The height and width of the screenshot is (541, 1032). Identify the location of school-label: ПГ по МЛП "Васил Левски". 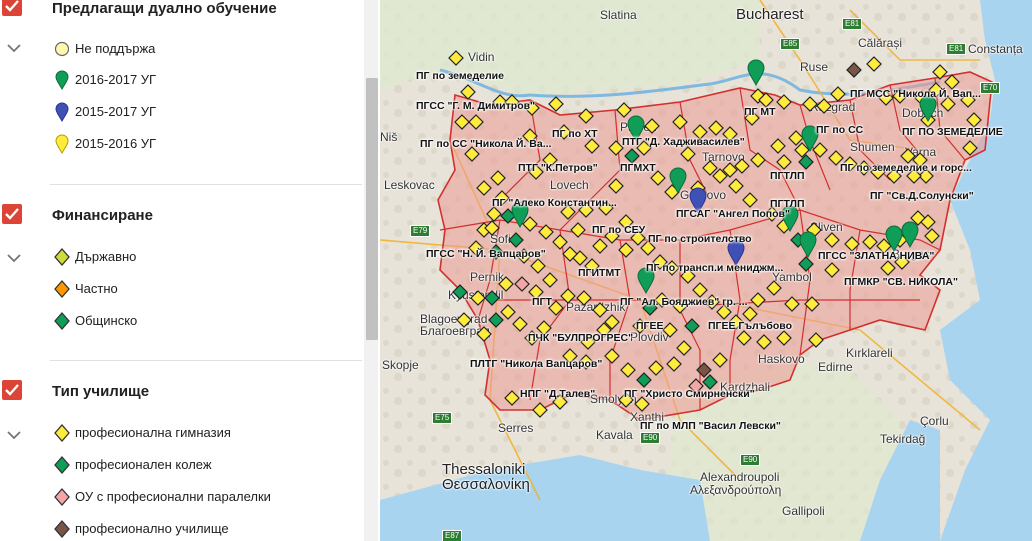
(710, 426).